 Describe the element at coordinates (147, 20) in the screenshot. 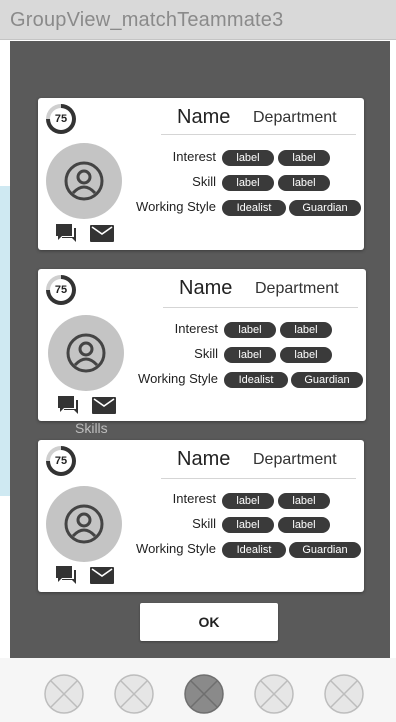

I see `window-title: GroupView_matchTeammate3` at that location.